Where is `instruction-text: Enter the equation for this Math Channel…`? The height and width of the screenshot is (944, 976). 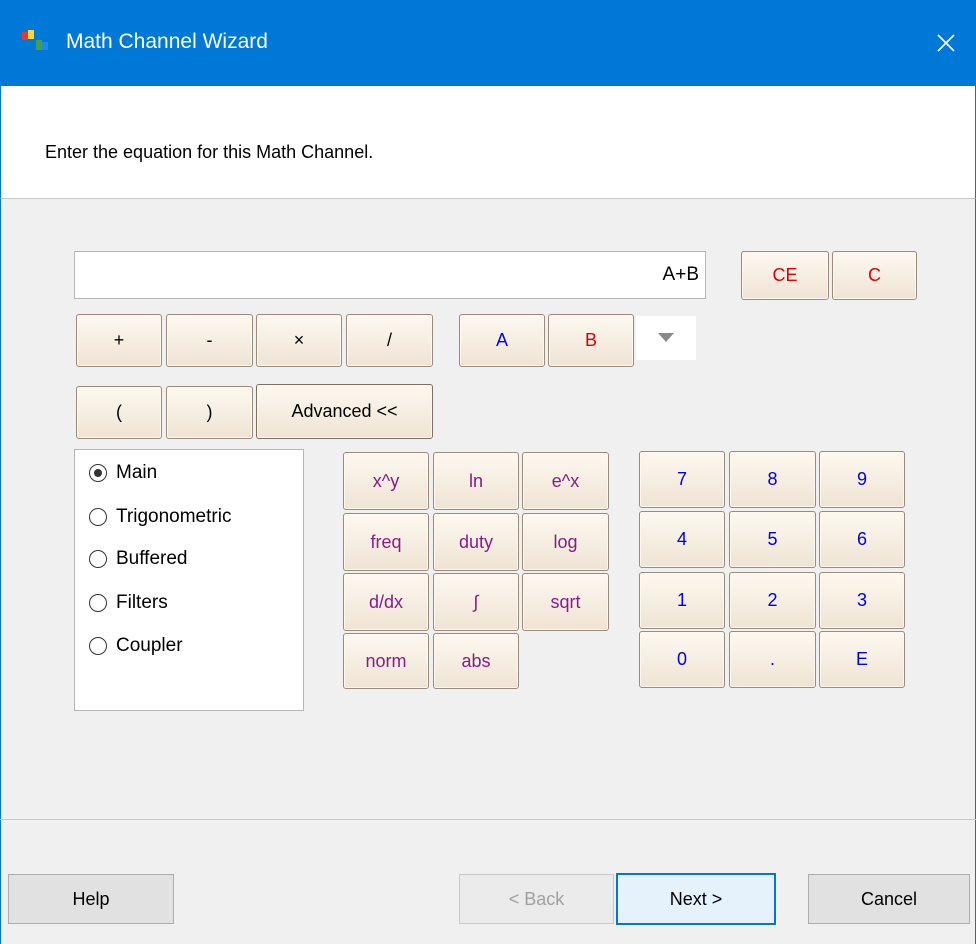
instruction-text: Enter the equation for this Math Channel… is located at coordinates (209, 152).